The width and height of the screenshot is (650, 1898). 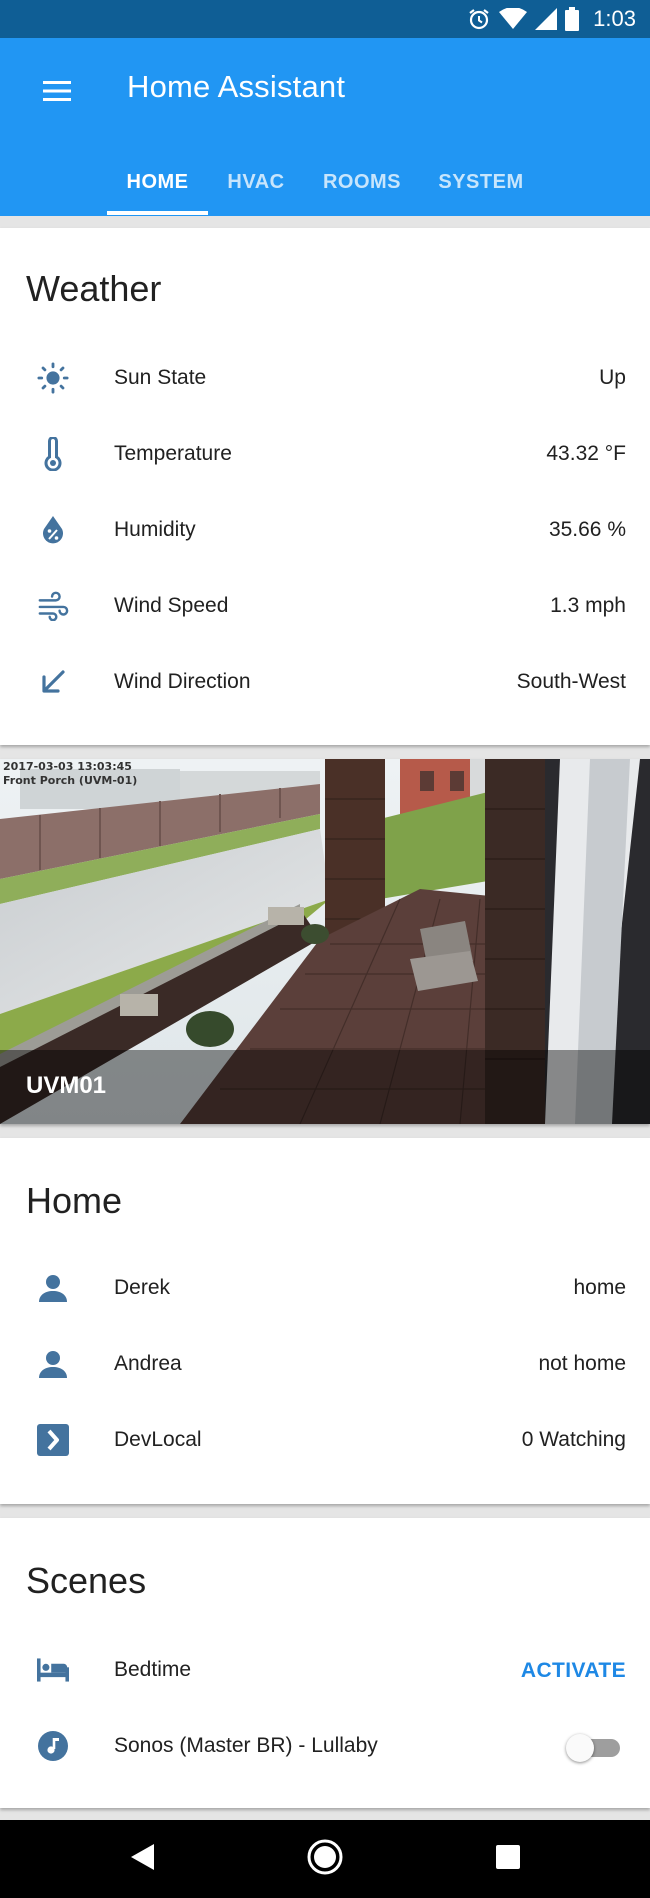 I want to click on row-value: not home, so click(x=582, y=1363).